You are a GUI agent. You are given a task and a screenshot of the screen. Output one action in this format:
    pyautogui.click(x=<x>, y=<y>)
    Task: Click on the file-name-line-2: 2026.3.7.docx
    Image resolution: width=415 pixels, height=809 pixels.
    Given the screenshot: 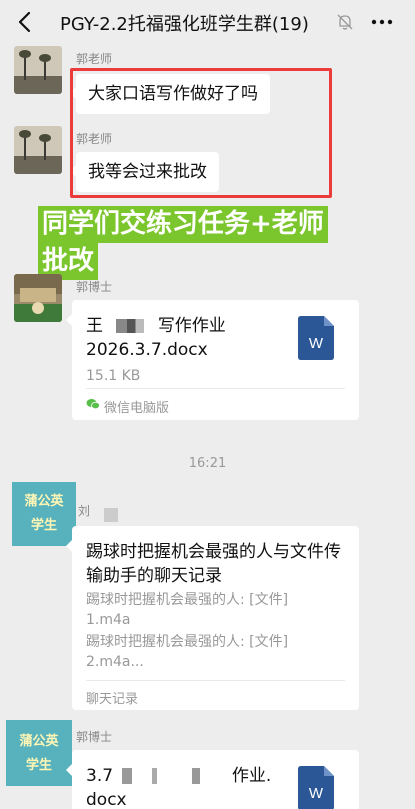 What is the action you would take?
    pyautogui.click(x=147, y=350)
    